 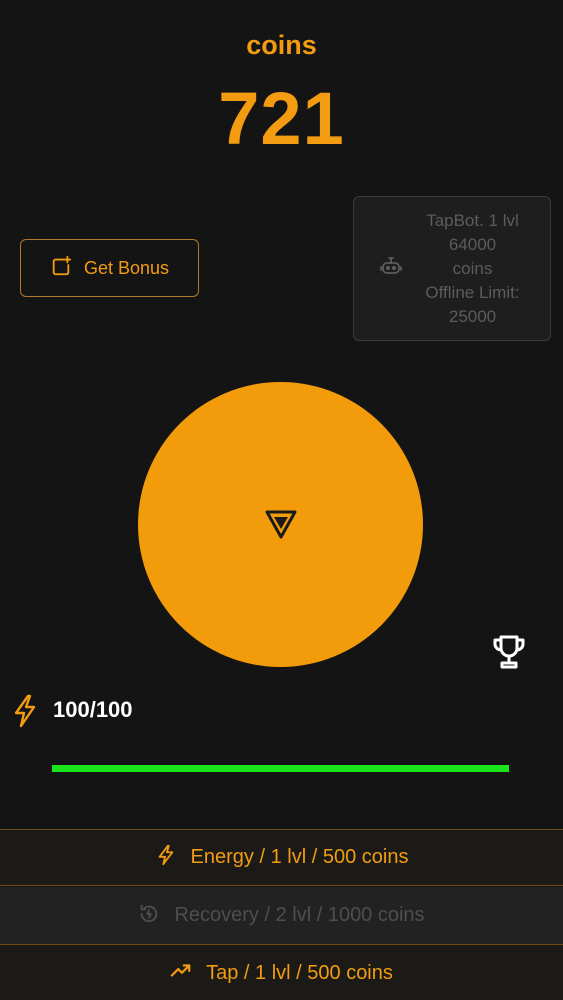 What do you see at coordinates (281, 45) in the screenshot?
I see `coins-label: coins` at bounding box center [281, 45].